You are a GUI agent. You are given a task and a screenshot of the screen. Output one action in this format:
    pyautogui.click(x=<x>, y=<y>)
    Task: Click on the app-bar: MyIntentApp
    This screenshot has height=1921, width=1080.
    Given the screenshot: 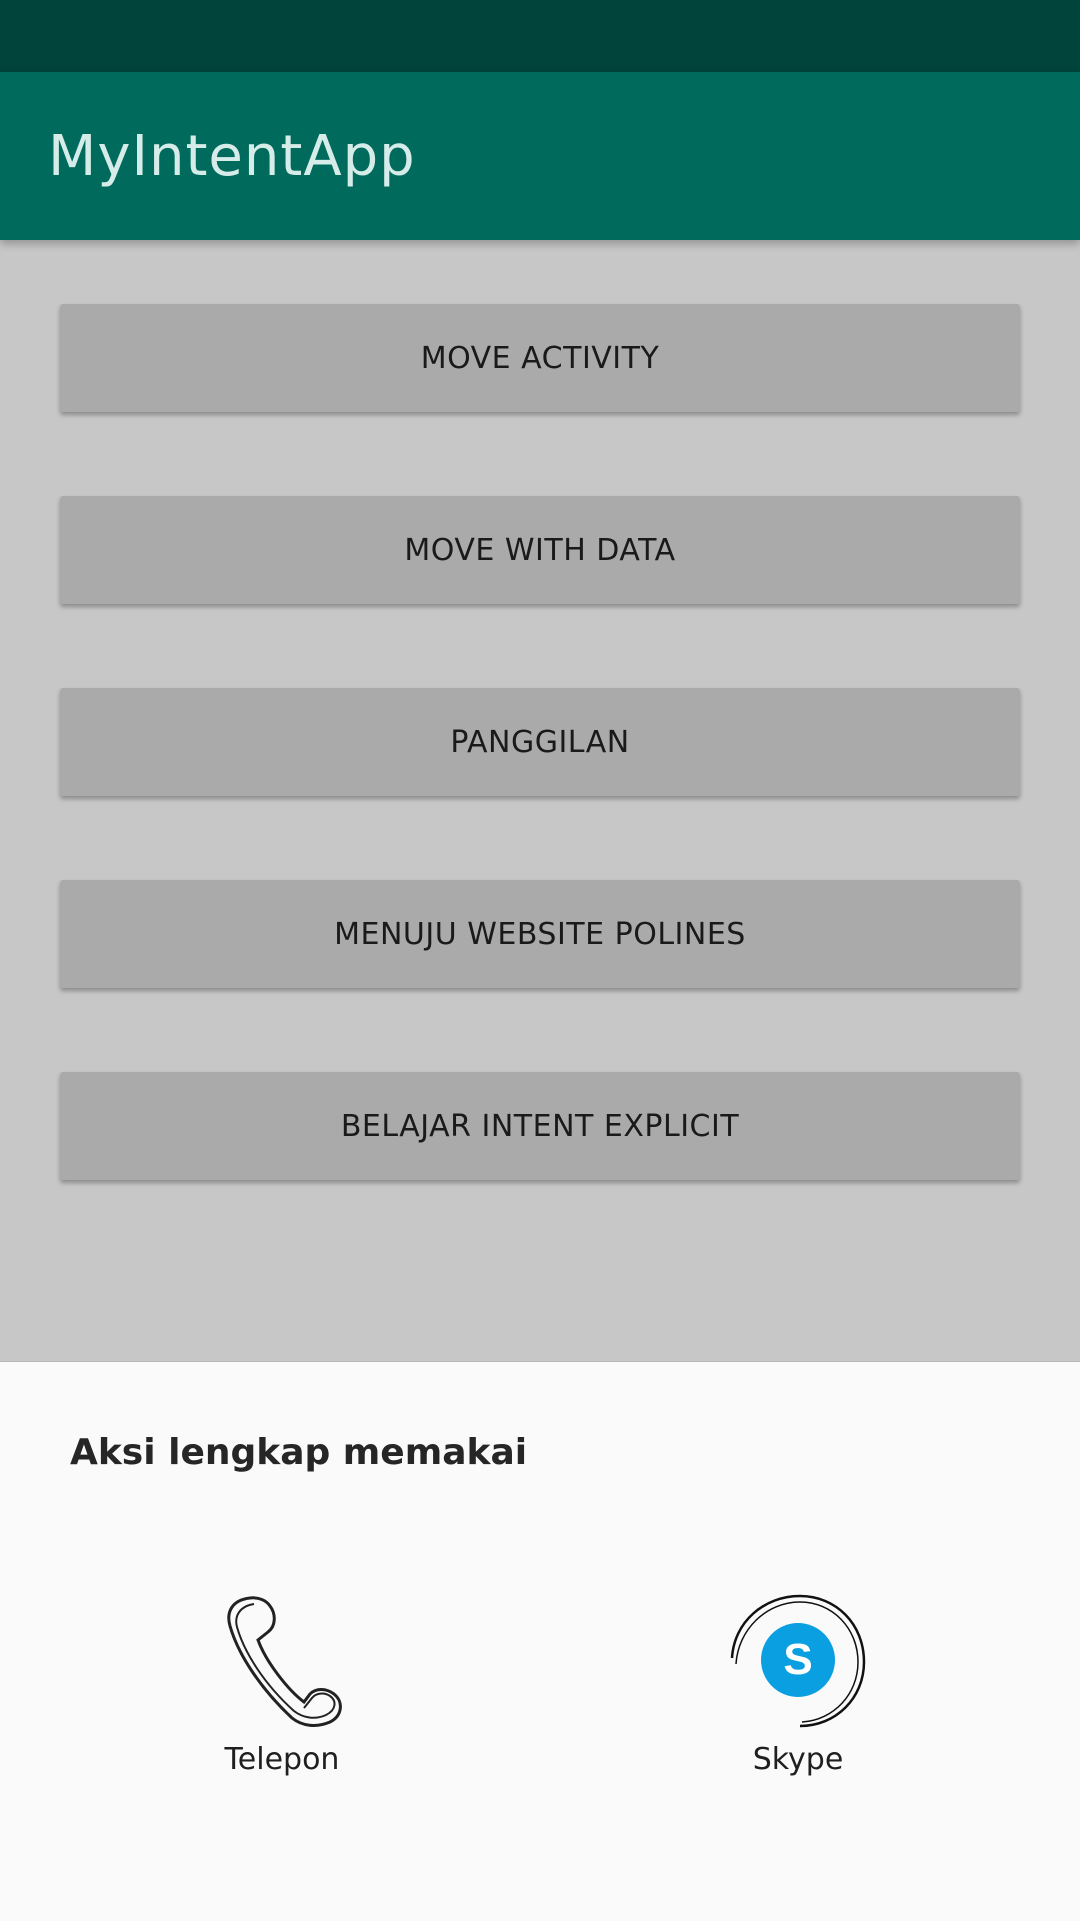 What is the action you would take?
    pyautogui.click(x=540, y=156)
    